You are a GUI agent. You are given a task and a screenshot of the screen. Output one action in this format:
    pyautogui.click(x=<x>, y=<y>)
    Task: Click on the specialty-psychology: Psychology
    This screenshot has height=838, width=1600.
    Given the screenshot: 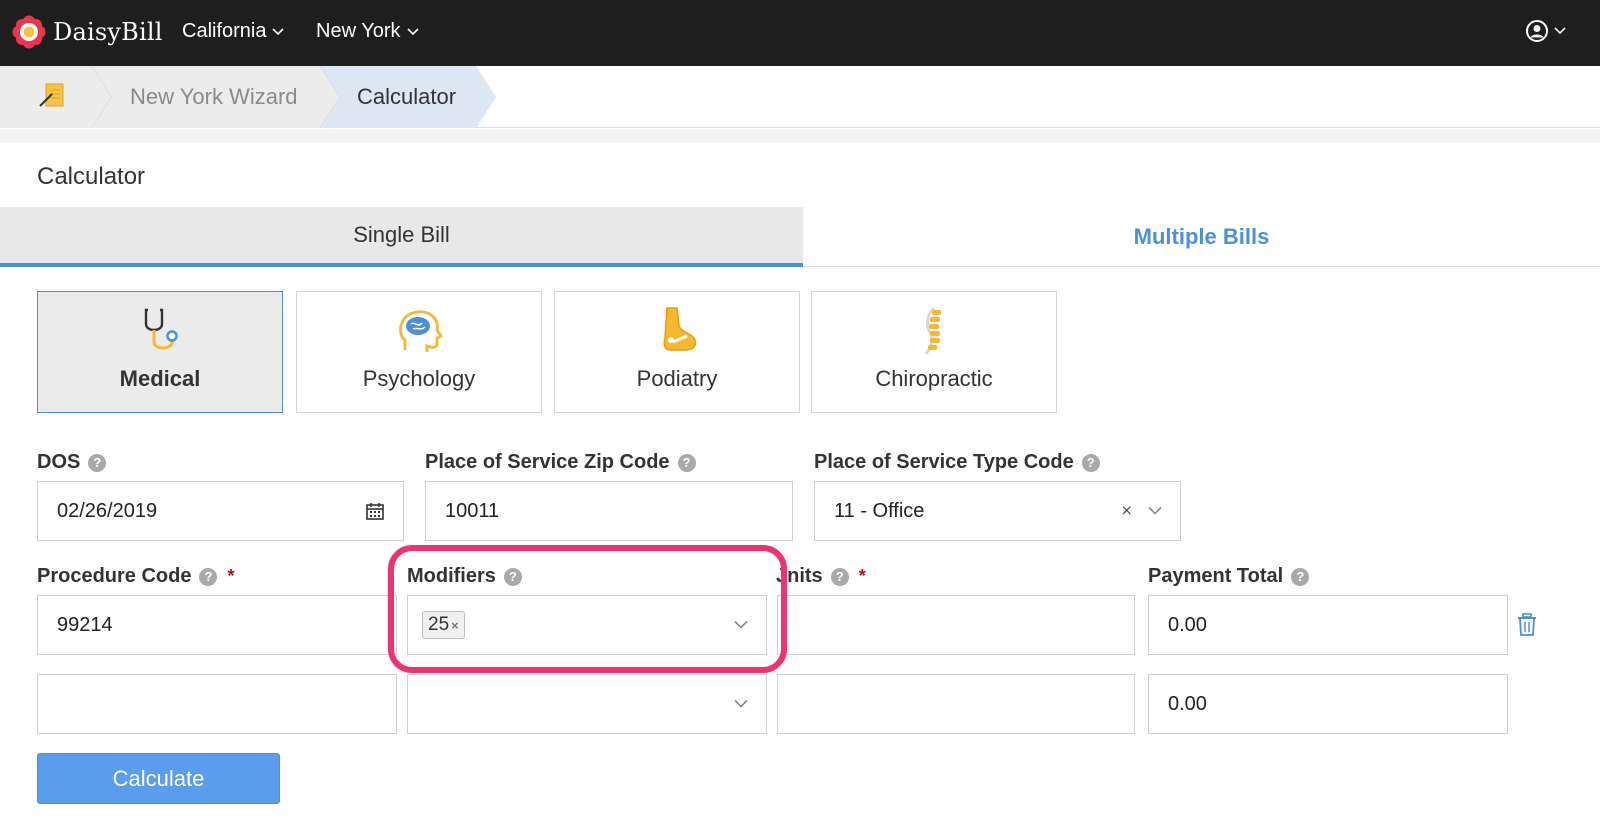 What is the action you would take?
    pyautogui.click(x=419, y=352)
    